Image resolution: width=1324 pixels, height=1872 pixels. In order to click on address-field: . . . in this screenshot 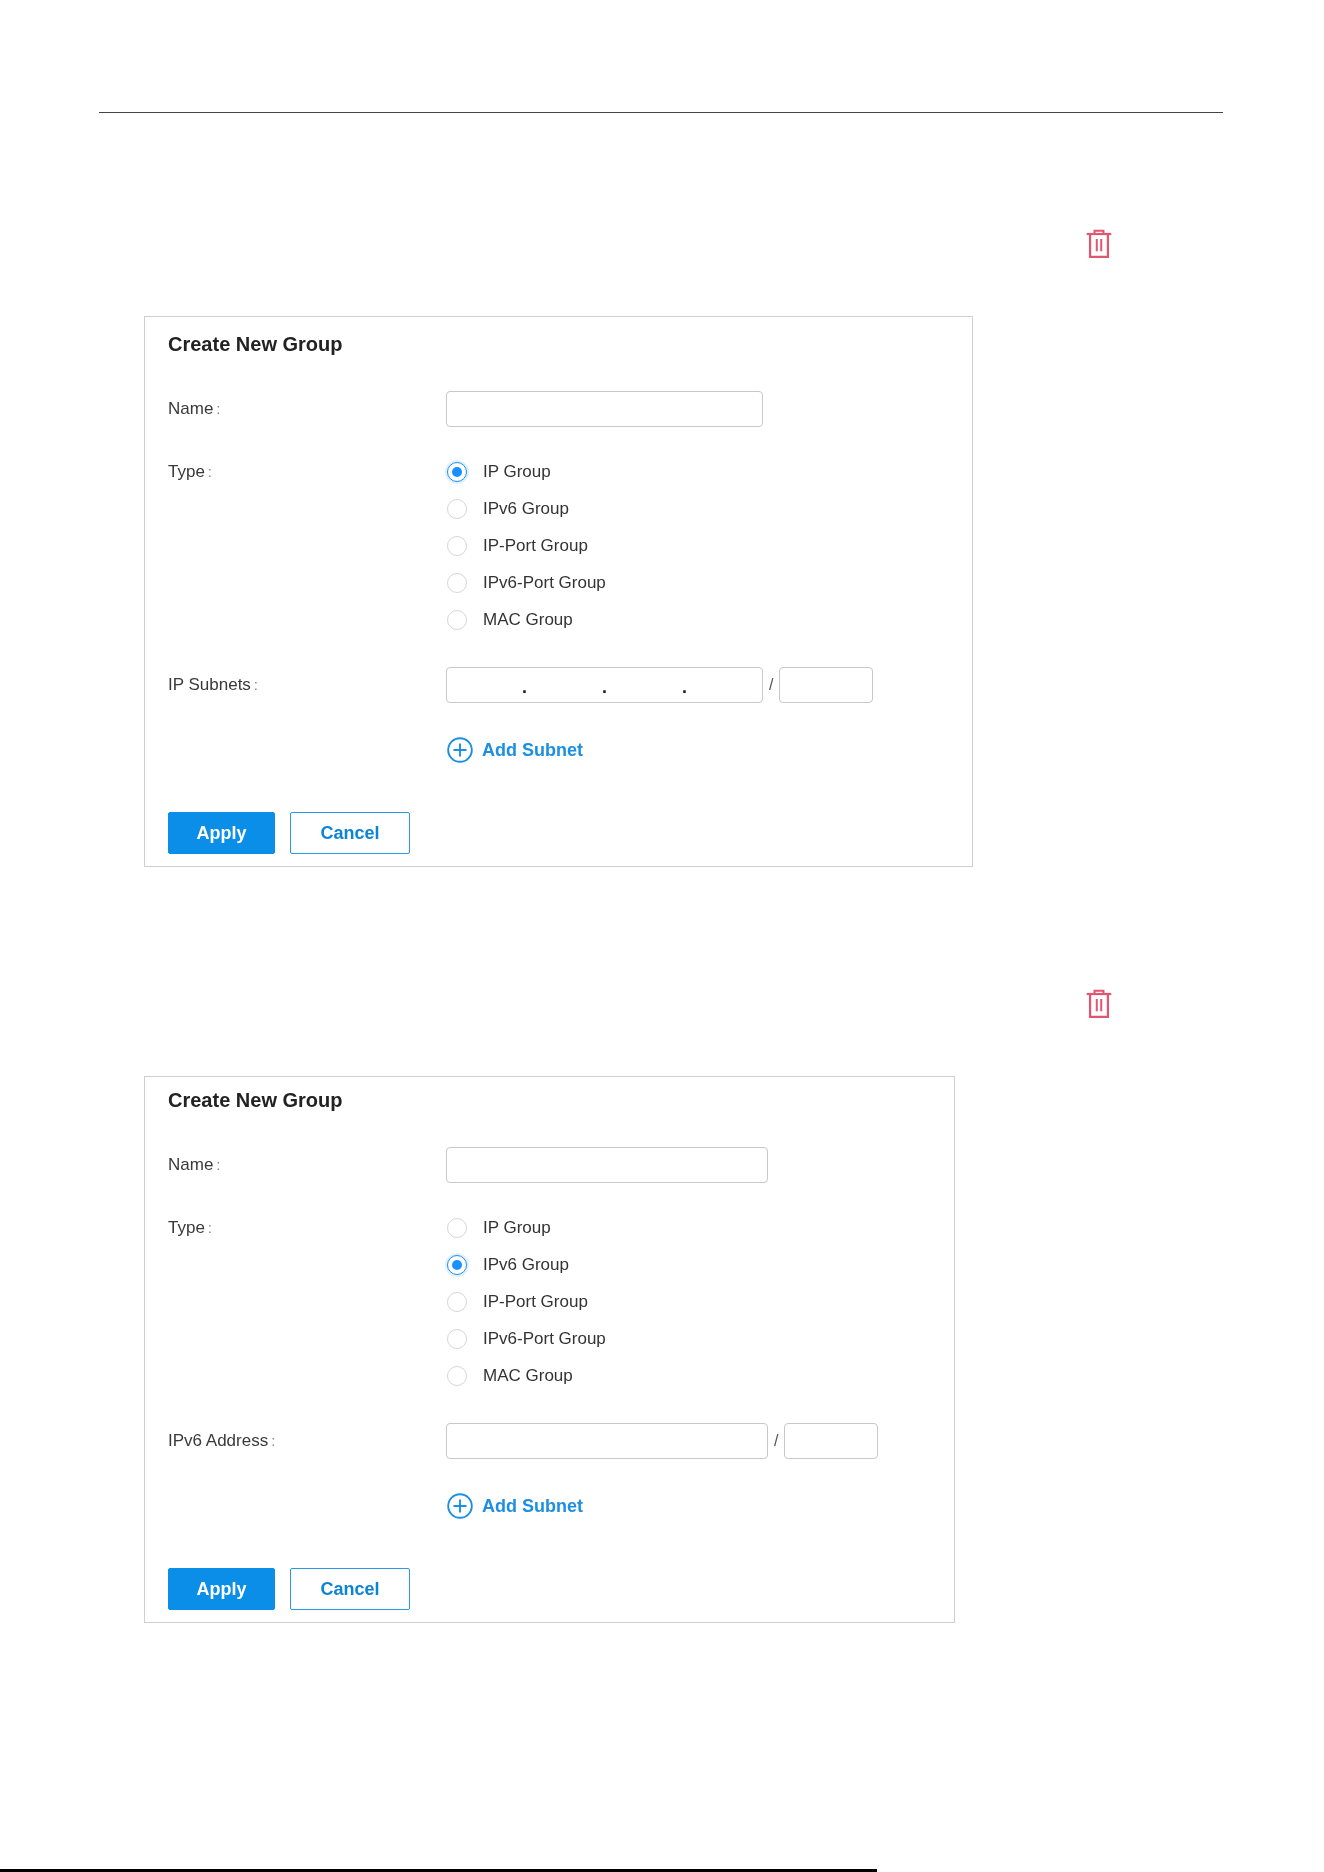, I will do `click(604, 685)`.